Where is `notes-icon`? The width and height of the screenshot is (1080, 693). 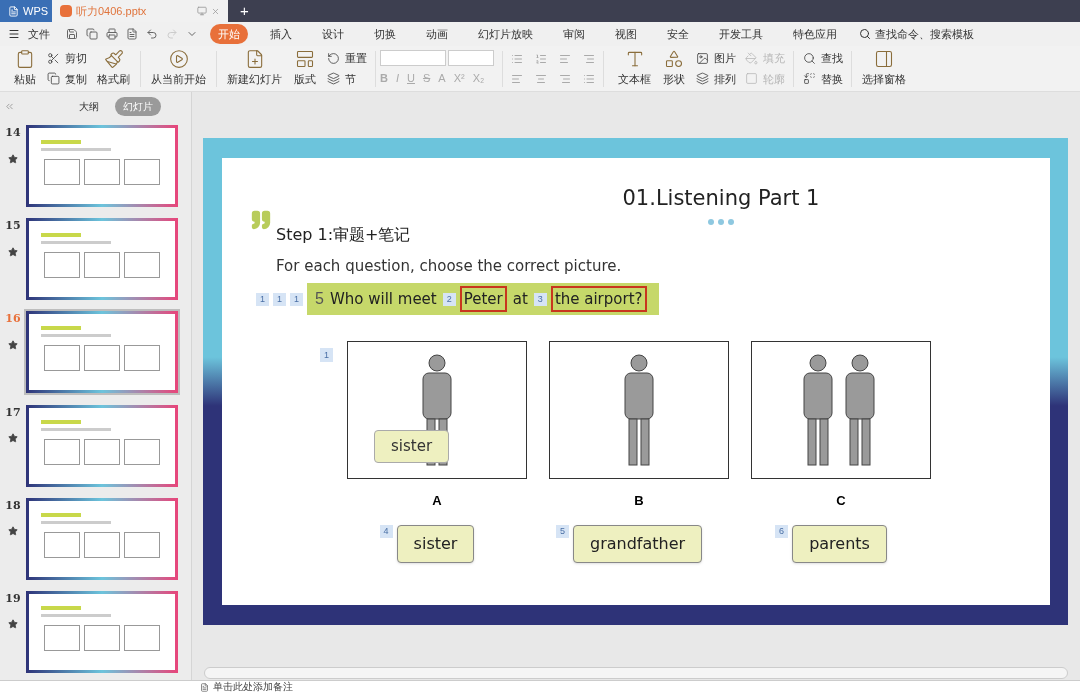
notes-icon is located at coordinates (204, 687).